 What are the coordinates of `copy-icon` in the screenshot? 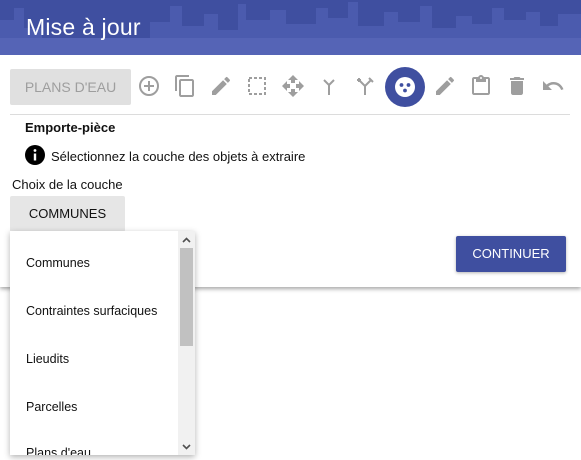 It's located at (184, 86).